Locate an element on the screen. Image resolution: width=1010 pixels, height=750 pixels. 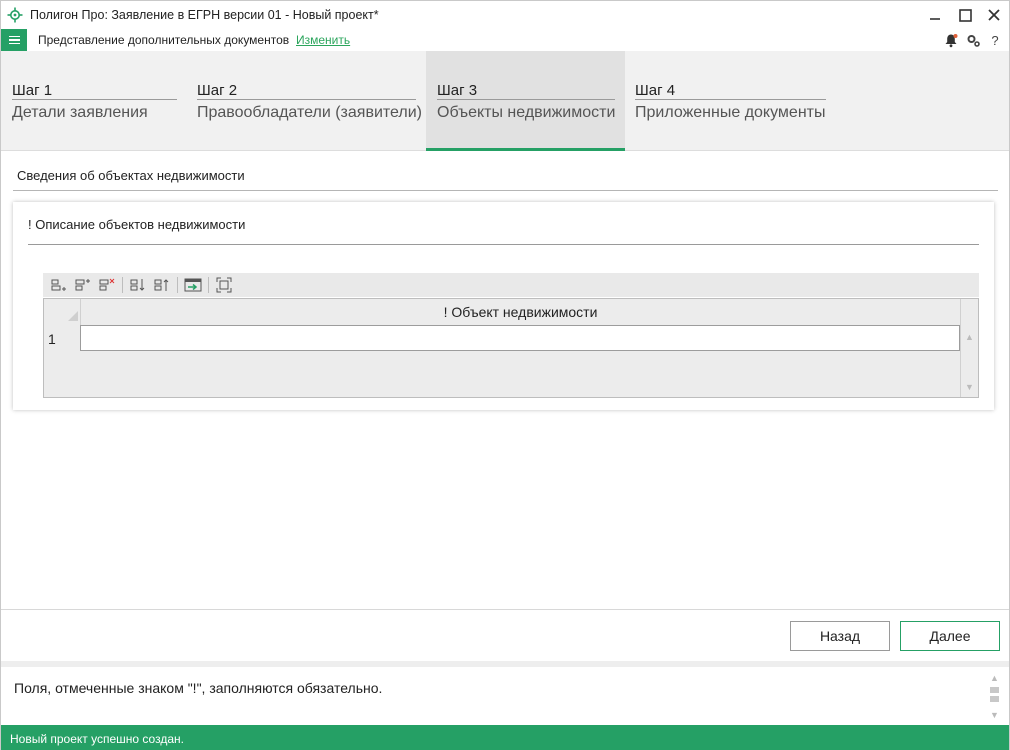
step-4-tab: Шаг 4 Приложенные документы is located at coordinates (734, 101).